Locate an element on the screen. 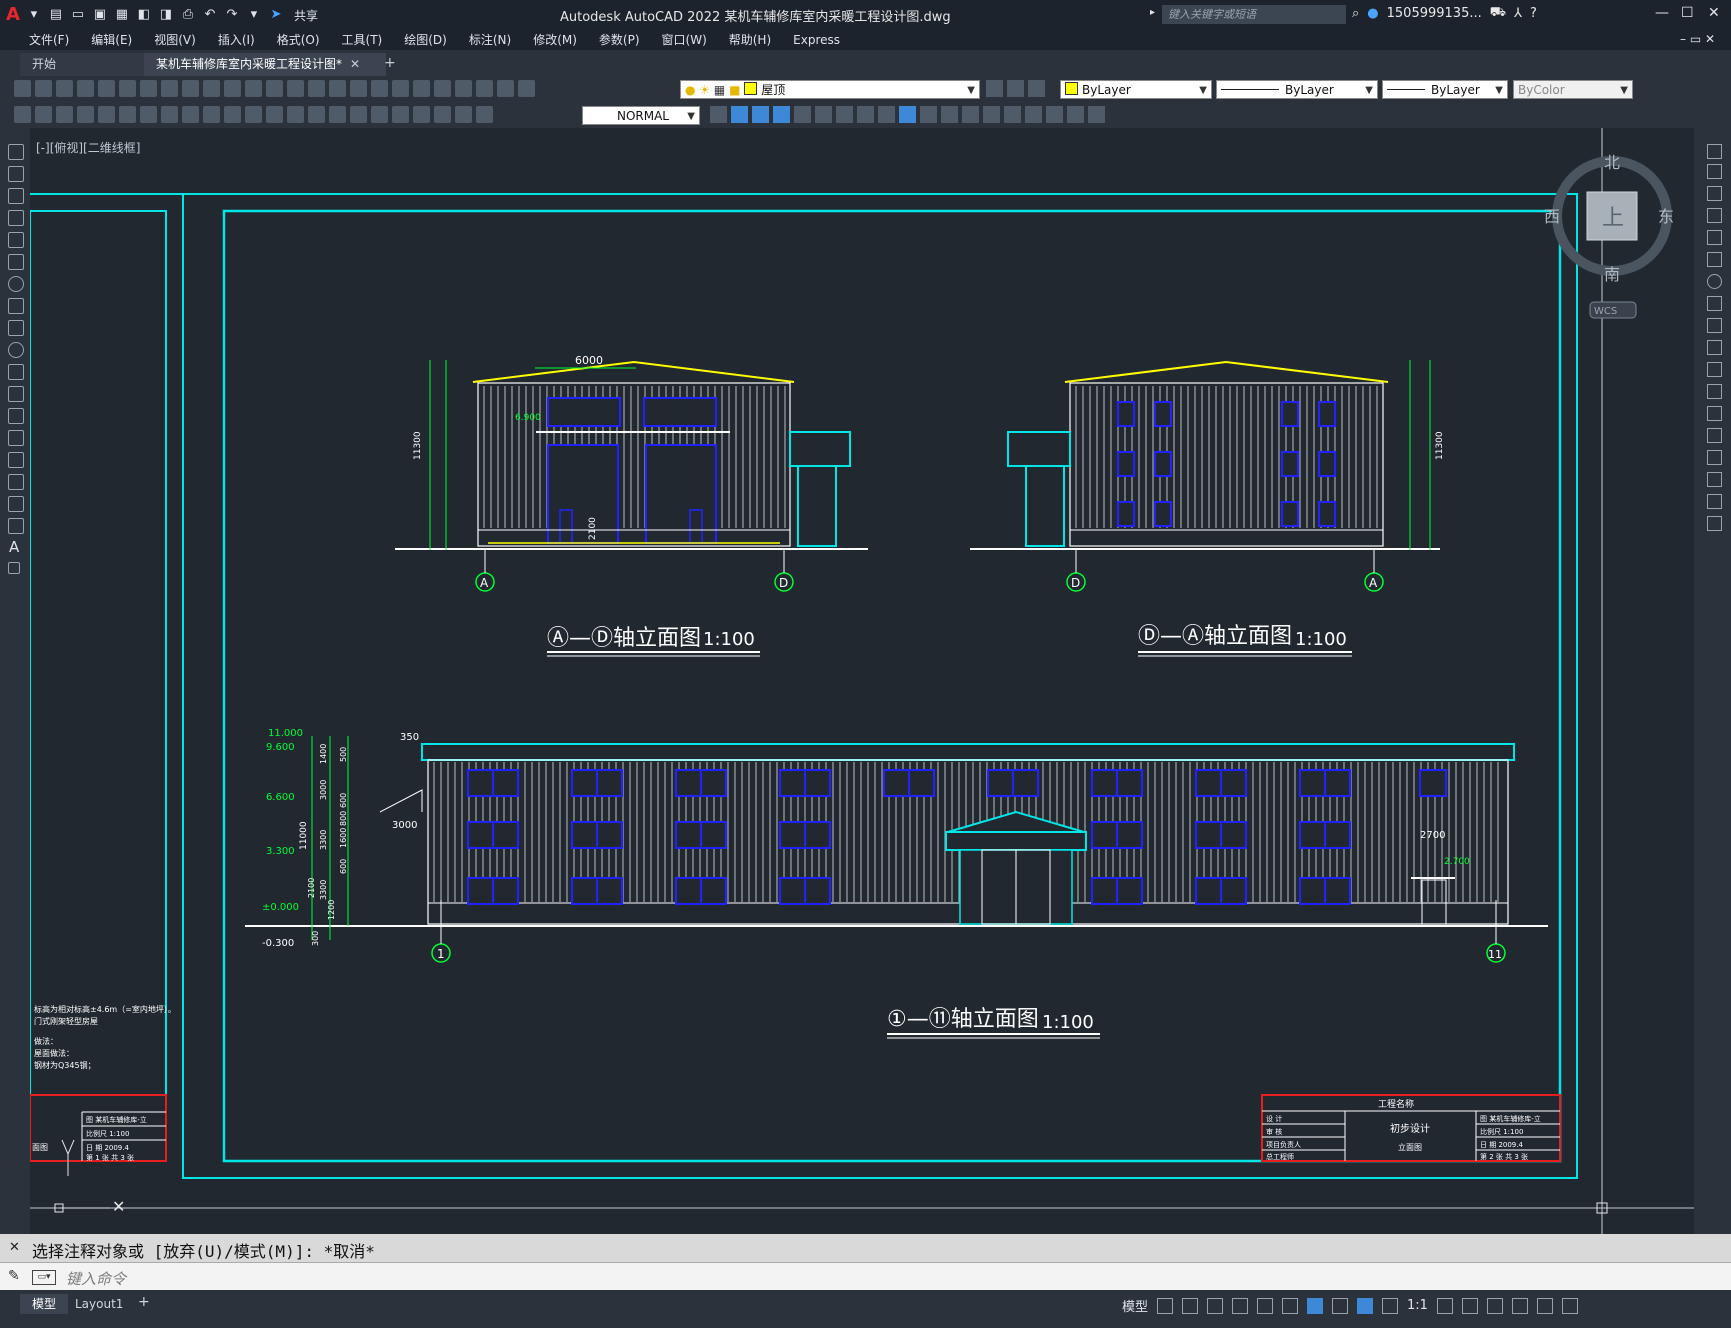 Image resolution: width=1731 pixels, height=1328 pixels. continue-icon is located at coordinates (295, 114).